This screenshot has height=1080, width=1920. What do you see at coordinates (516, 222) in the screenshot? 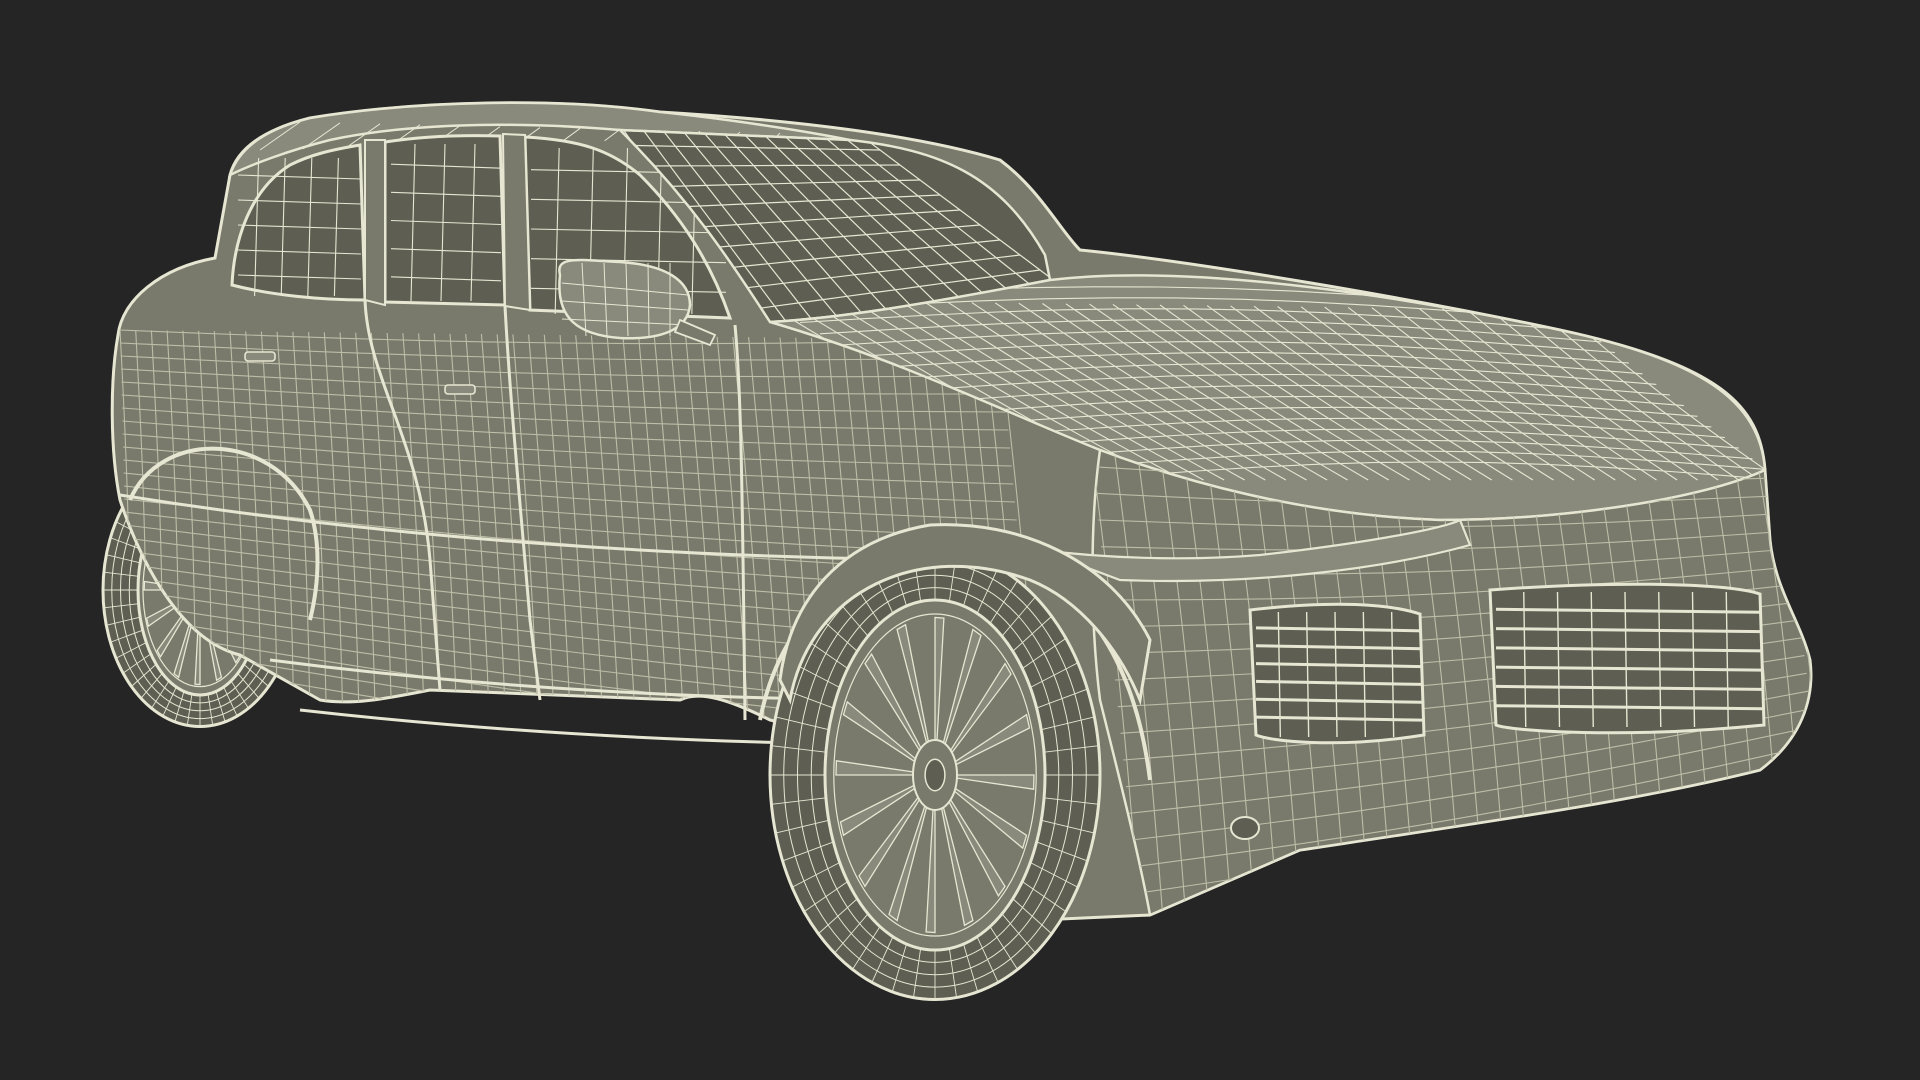
I see `c-pillar` at bounding box center [516, 222].